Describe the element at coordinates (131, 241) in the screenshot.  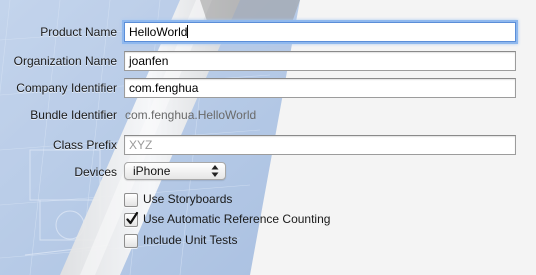
I see `include-unit-tests-checkbox` at that location.